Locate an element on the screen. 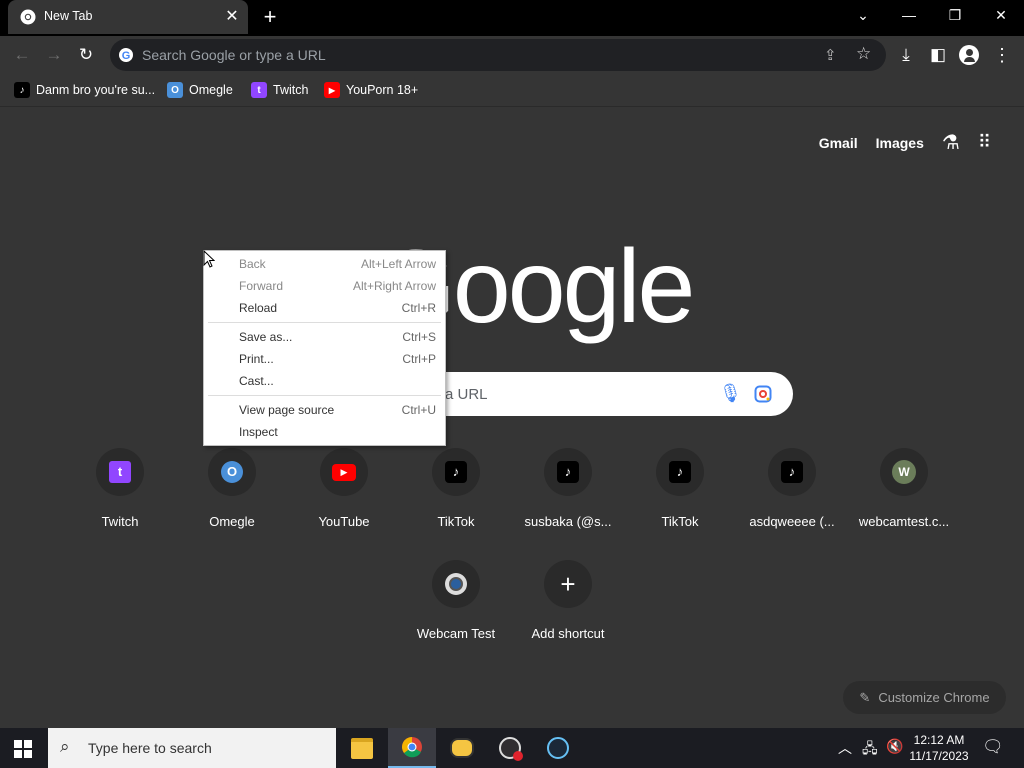  apps-grid-icon: ⠿ is located at coordinates (984, 142).